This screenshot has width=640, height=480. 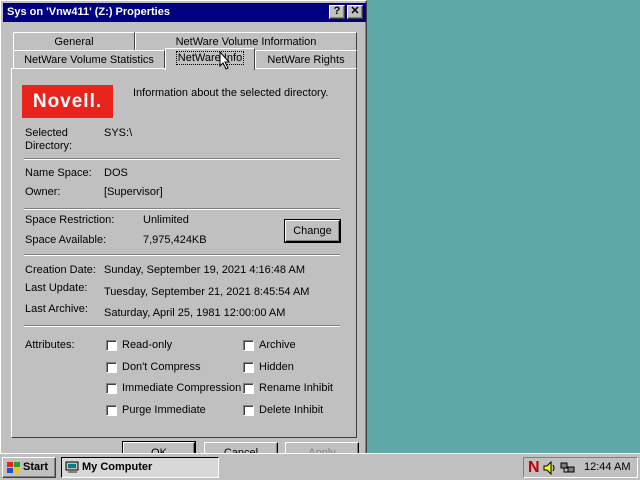 I want to click on rename-inhibit-label: Rename Inhibit, so click(x=296, y=388).